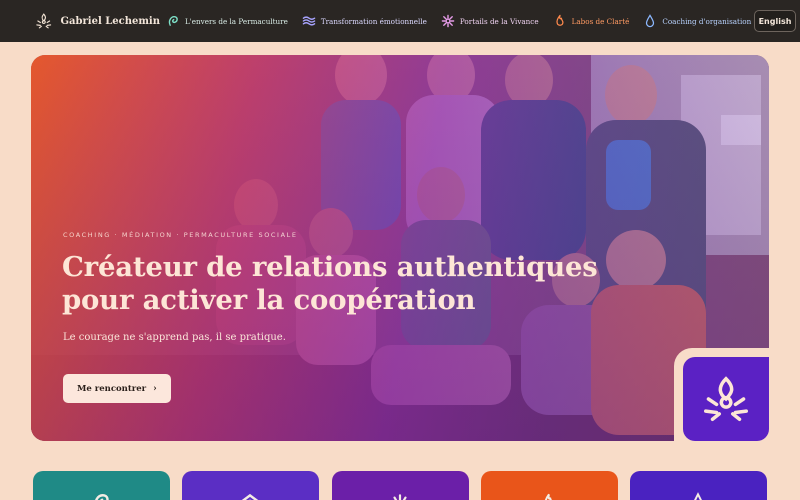 This screenshot has width=800, height=500. I want to click on nav-label: Labos de Clarté, so click(600, 21).